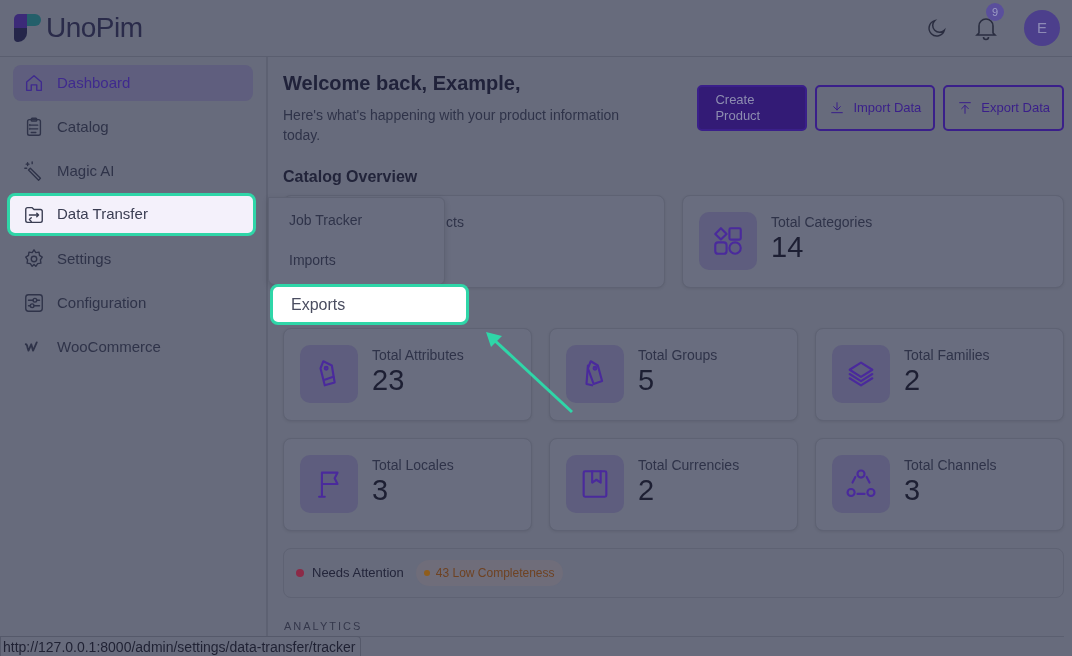  Describe the element at coordinates (728, 241) in the screenshot. I see `shapes-icon` at that location.